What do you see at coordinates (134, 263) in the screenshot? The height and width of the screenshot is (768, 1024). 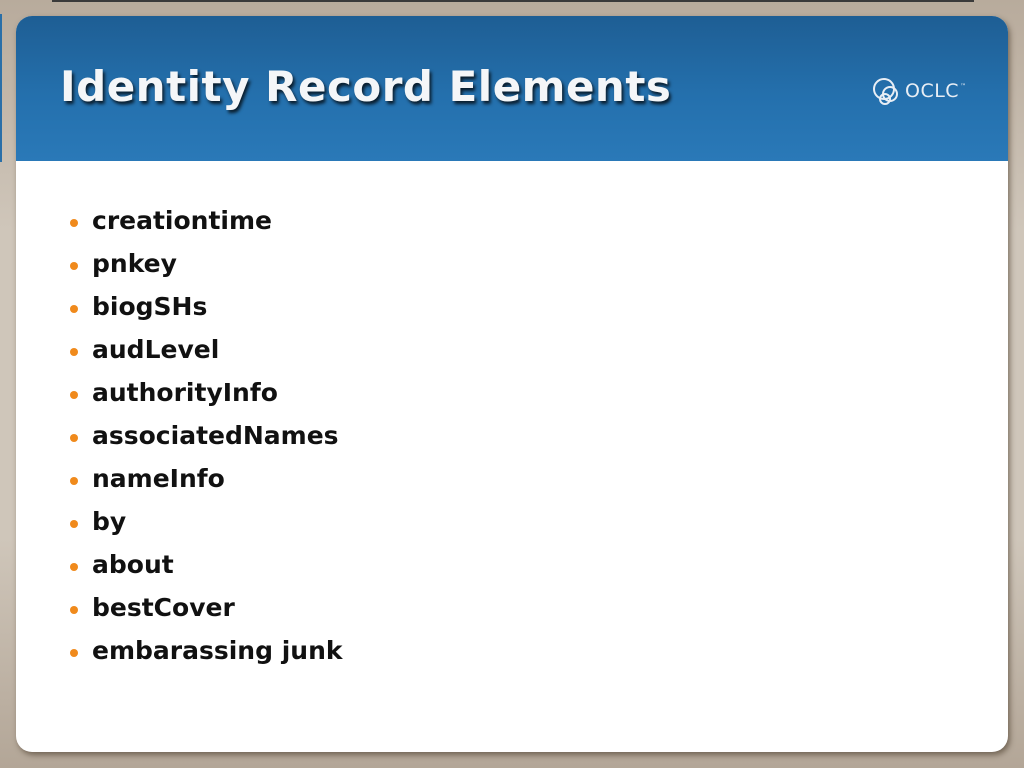 I see `bullet-text: pnkey` at bounding box center [134, 263].